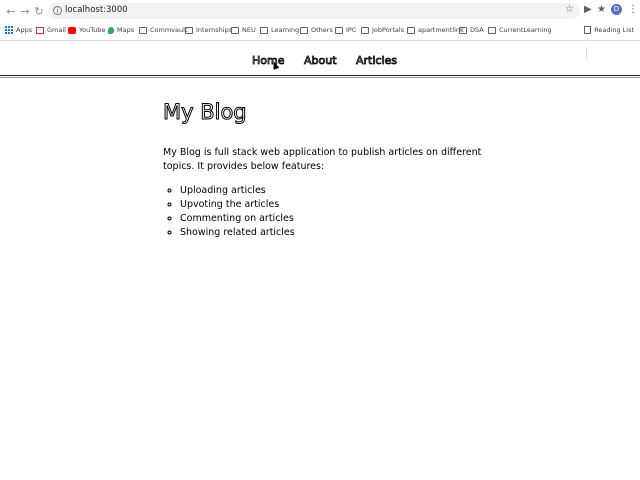 The width and height of the screenshot is (640, 480). I want to click on nav-link-home: Home, so click(268, 61).